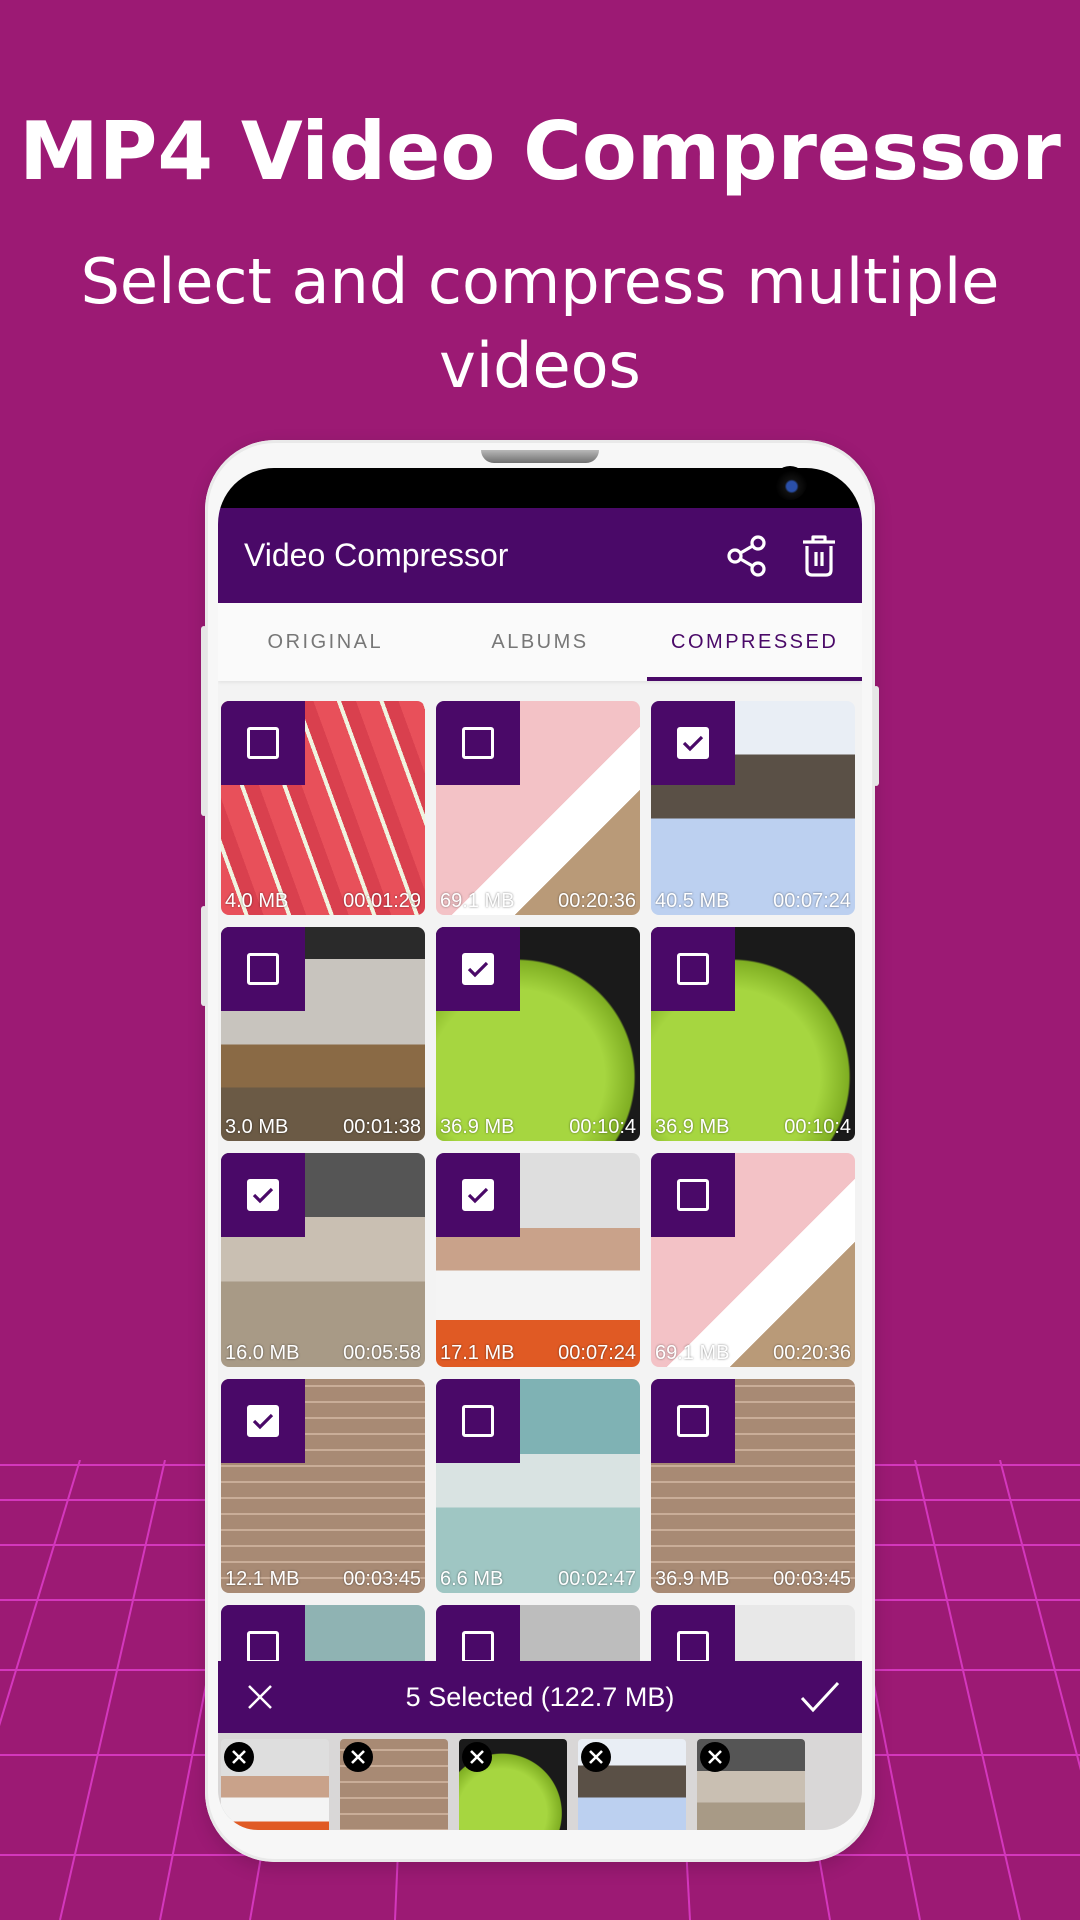 This screenshot has width=1080, height=1920. I want to click on video-thumbnail: 12.1 MB 00:03:45, so click(323, 1486).